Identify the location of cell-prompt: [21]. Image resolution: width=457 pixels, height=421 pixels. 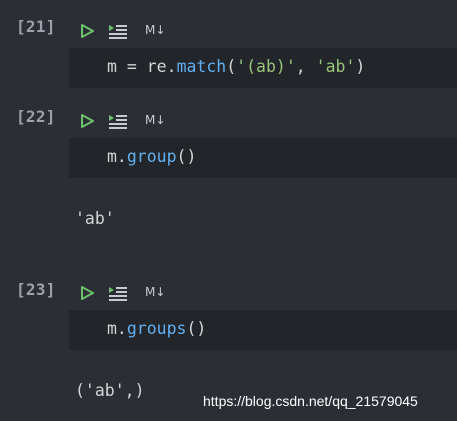
(36, 26).